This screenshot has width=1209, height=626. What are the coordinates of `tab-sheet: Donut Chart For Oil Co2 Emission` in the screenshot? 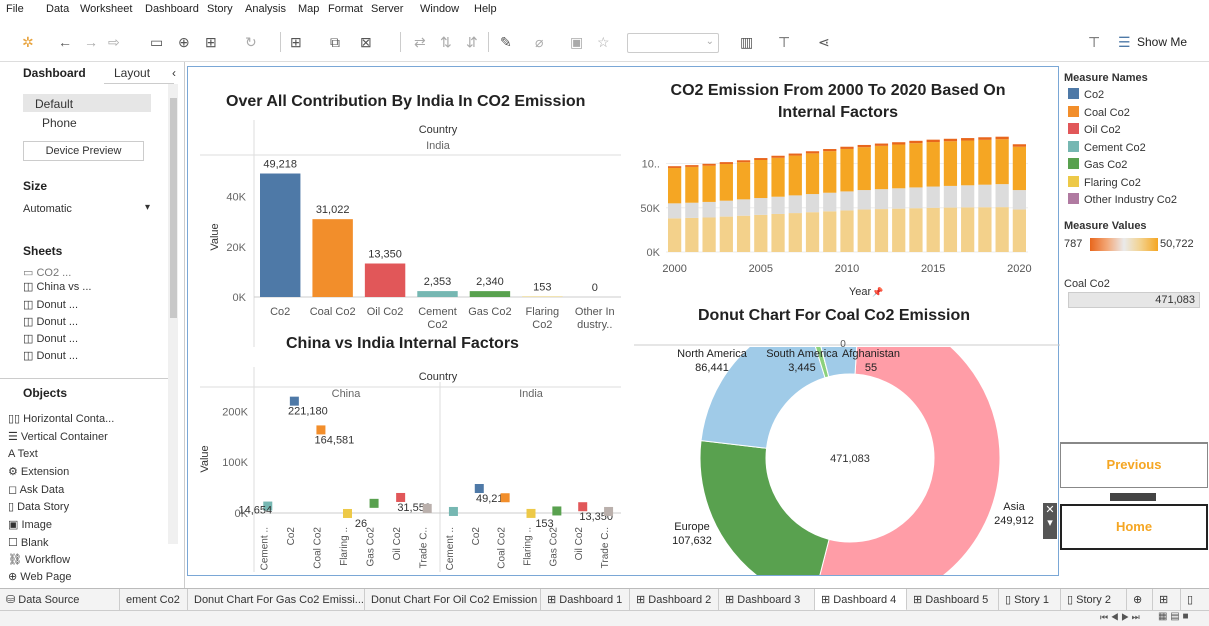 It's located at (453, 600).